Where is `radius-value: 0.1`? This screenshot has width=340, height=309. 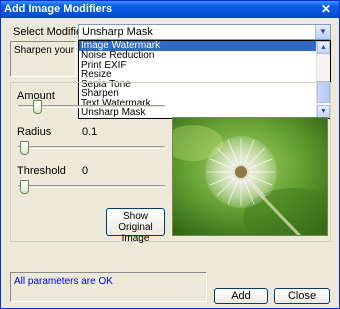 radius-value: 0.1 is located at coordinates (90, 132).